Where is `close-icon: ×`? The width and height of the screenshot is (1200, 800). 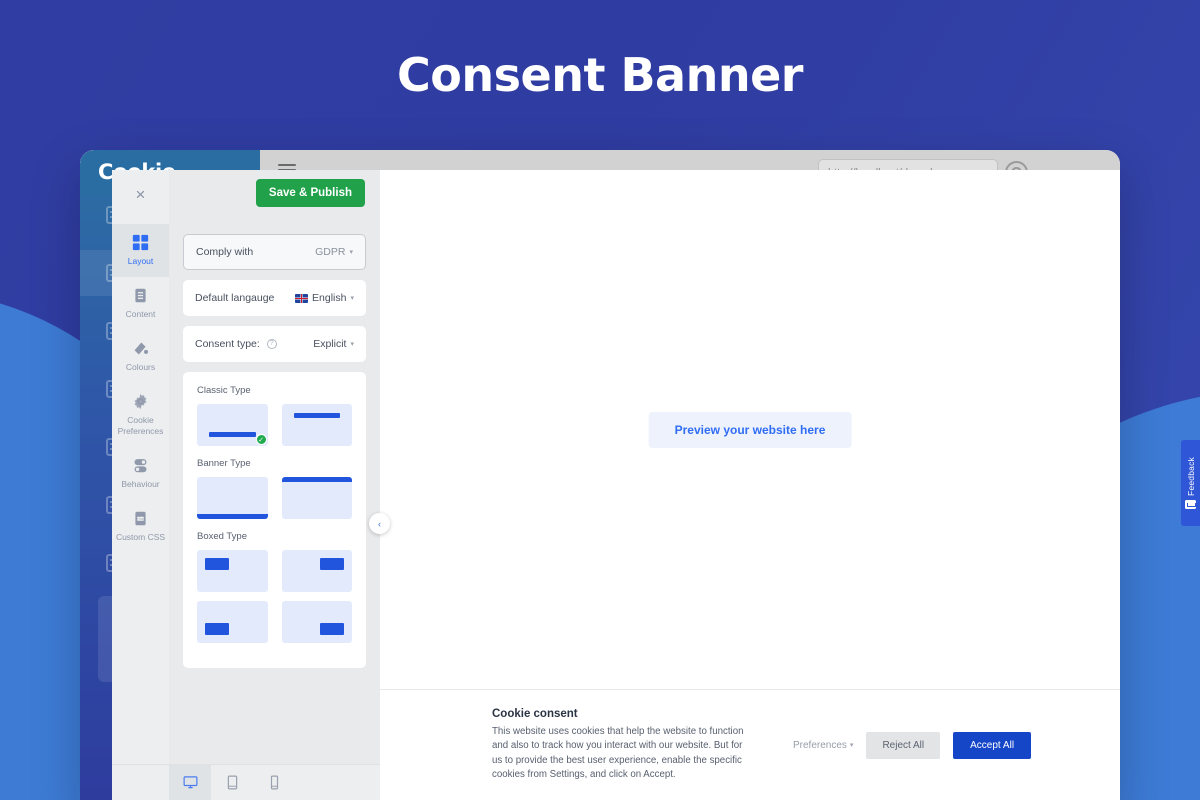 close-icon: × is located at coordinates (140, 195).